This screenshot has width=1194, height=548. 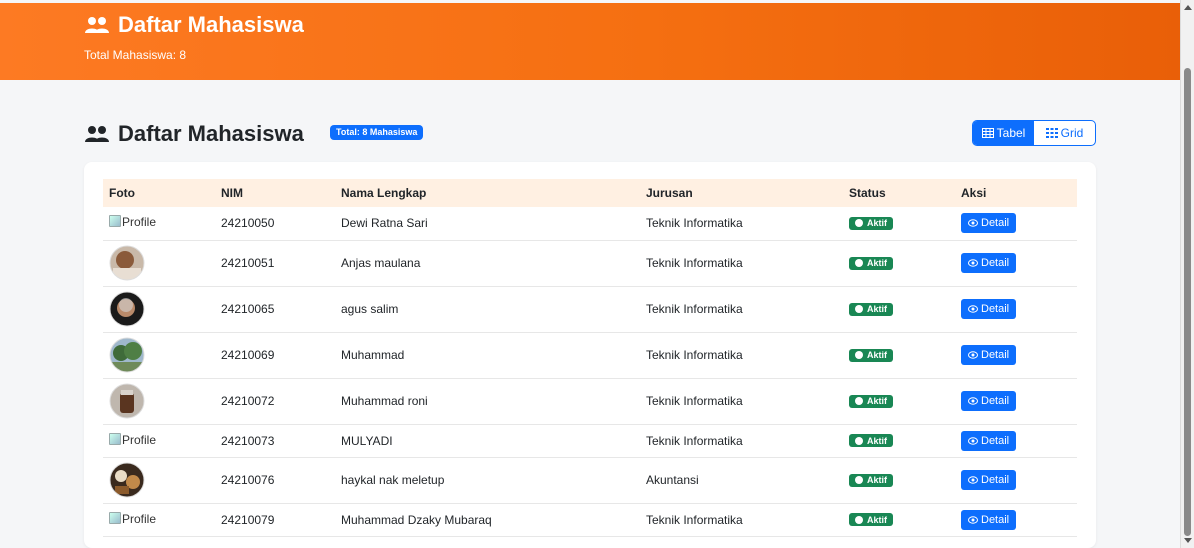 I want to click on page-title-text: Daftar Mahasiswa, so click(x=211, y=133).